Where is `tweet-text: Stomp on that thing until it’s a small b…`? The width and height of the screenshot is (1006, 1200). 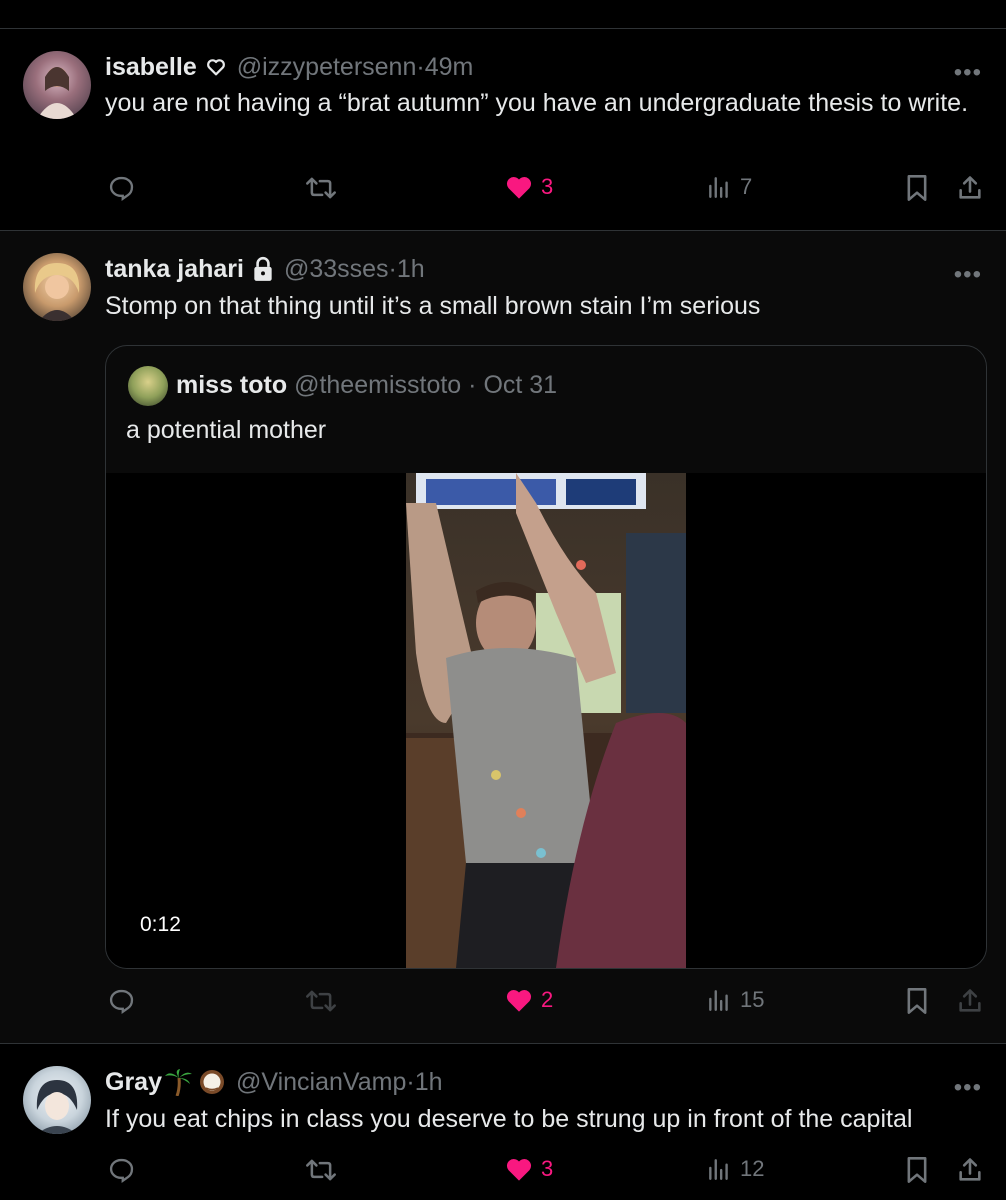
tweet-text: Stomp on that thing until it’s a small b… is located at coordinates (433, 306).